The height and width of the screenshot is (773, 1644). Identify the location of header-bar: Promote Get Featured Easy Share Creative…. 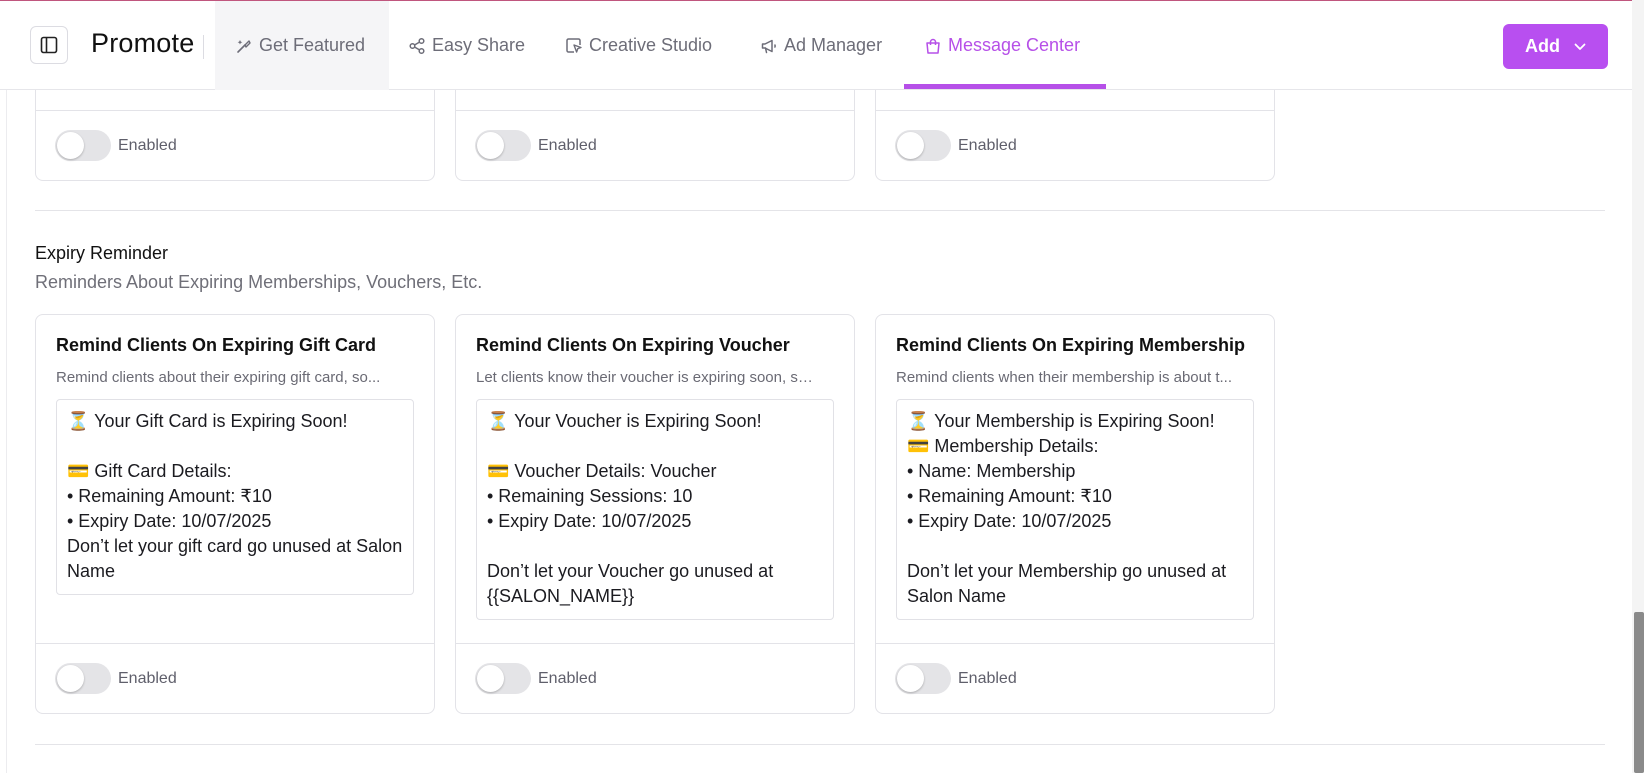
(816, 45).